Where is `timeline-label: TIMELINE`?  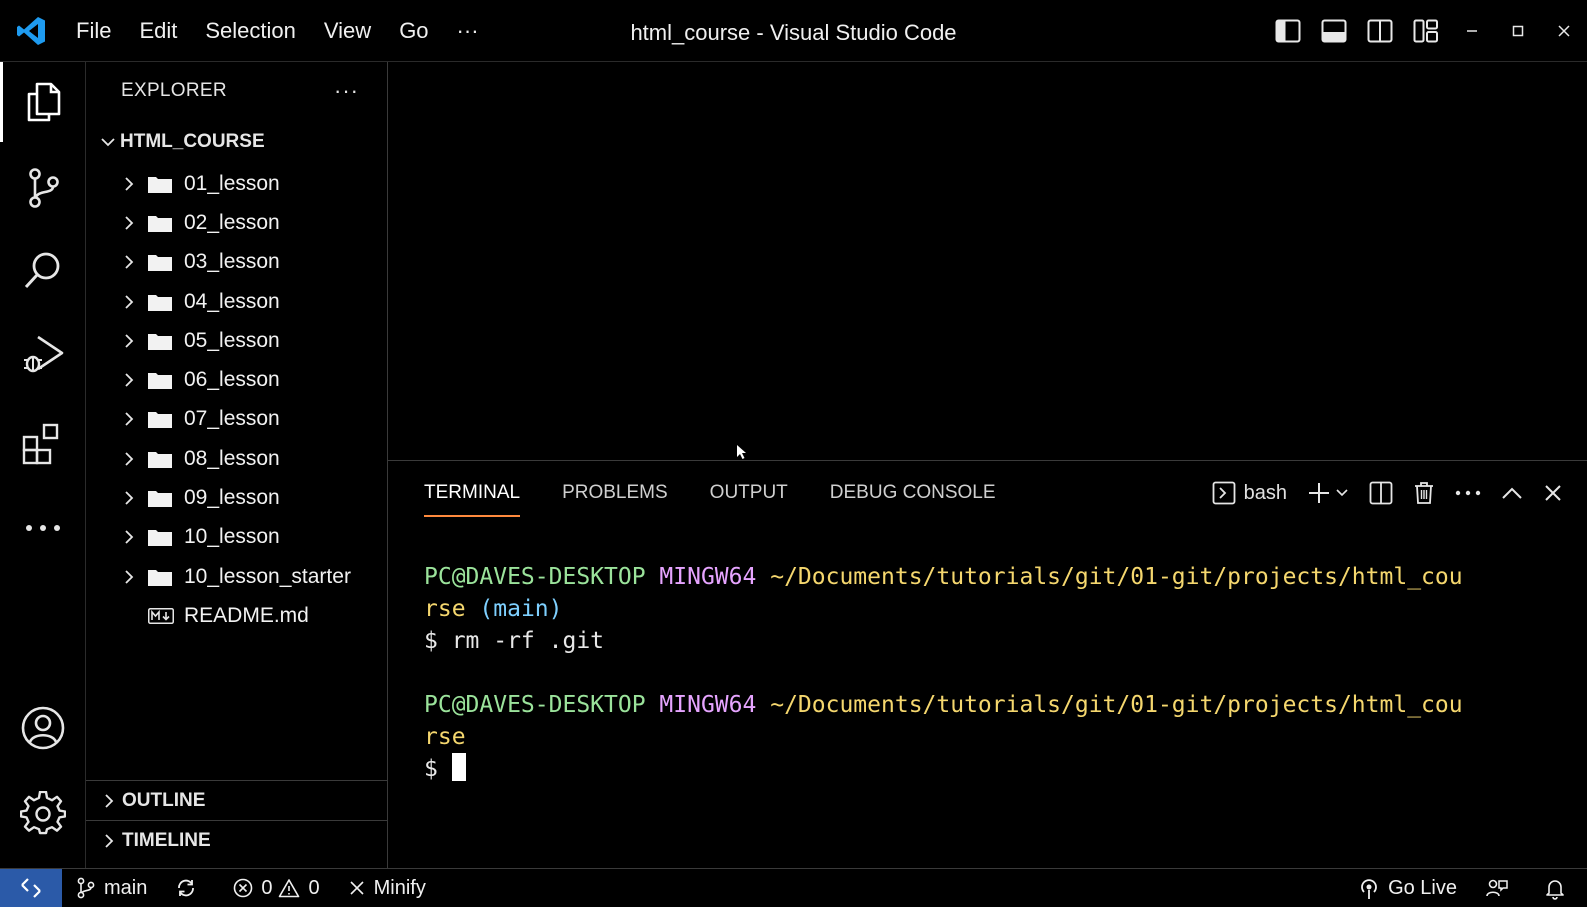 timeline-label: TIMELINE is located at coordinates (166, 840).